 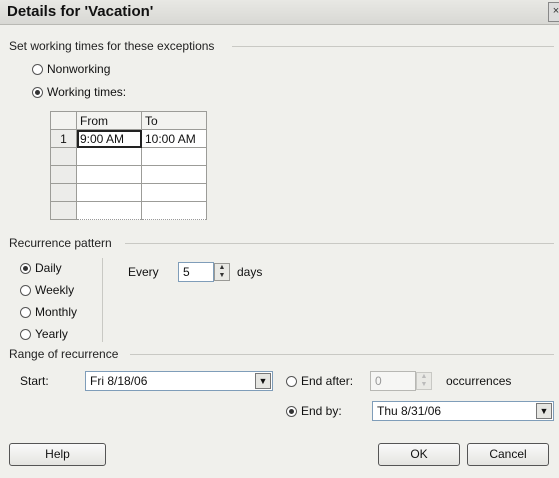 I want to click on weekly-label: Weekly, so click(x=54, y=290).